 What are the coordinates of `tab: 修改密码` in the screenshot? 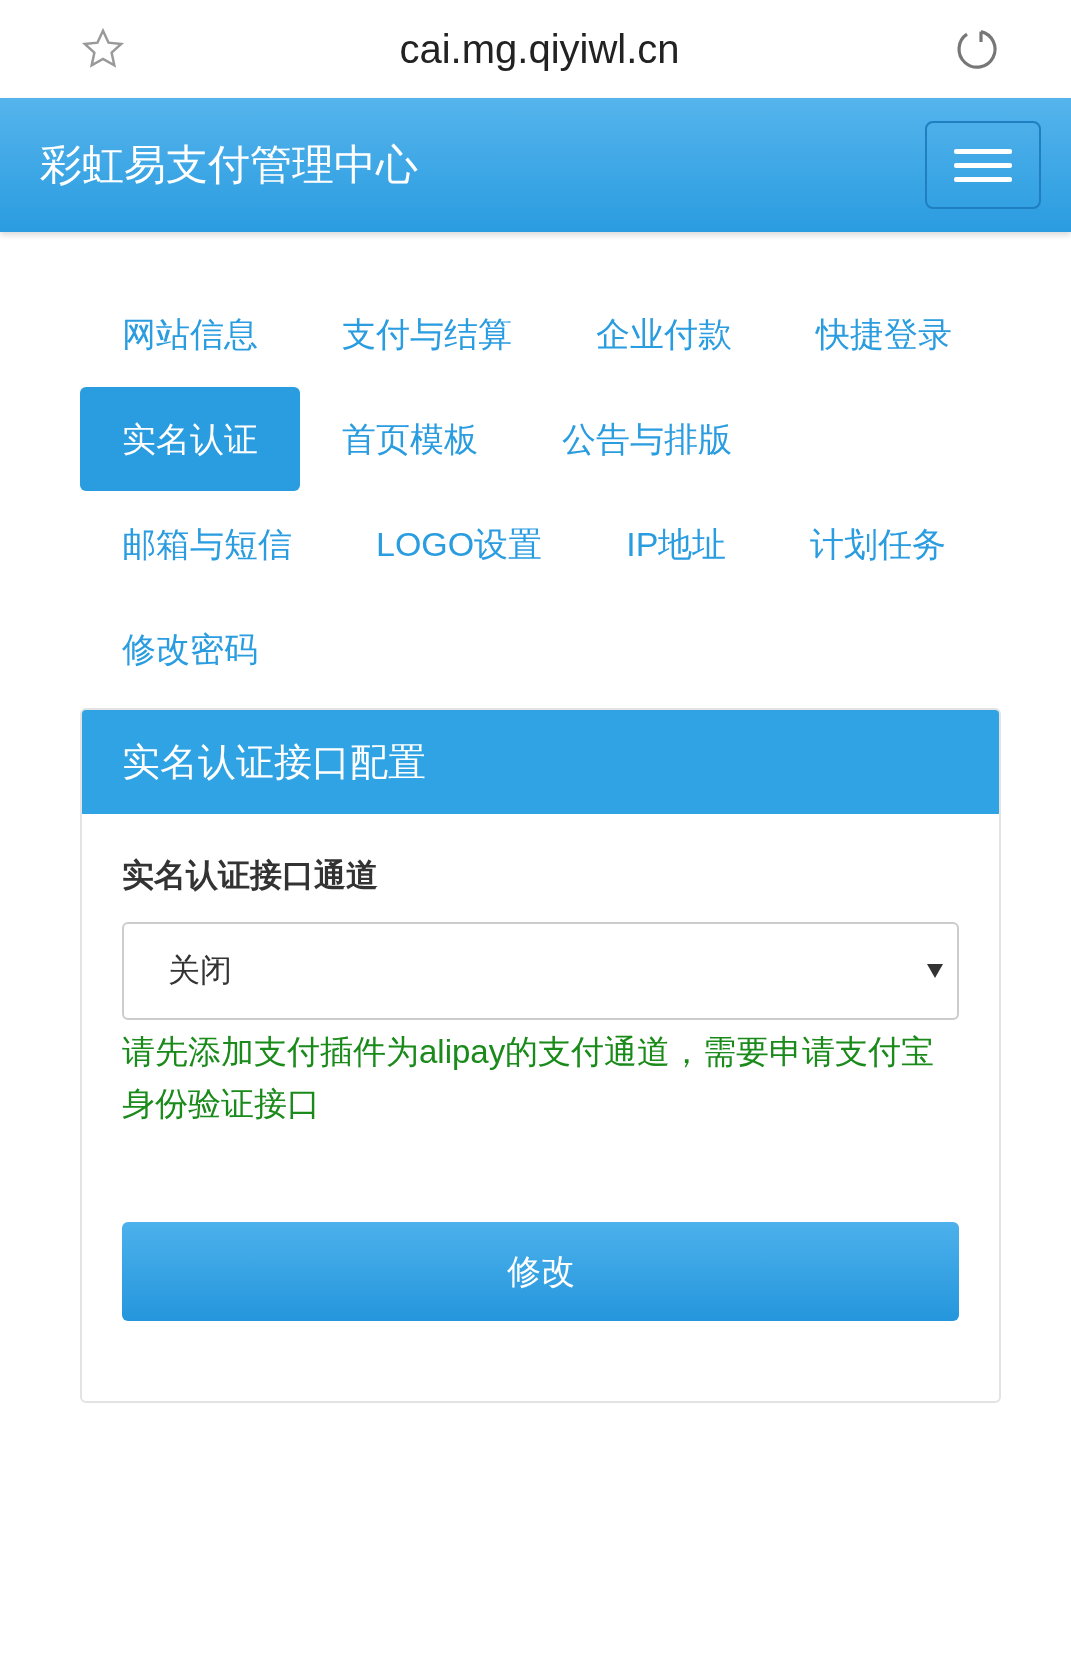 It's located at (190, 649).